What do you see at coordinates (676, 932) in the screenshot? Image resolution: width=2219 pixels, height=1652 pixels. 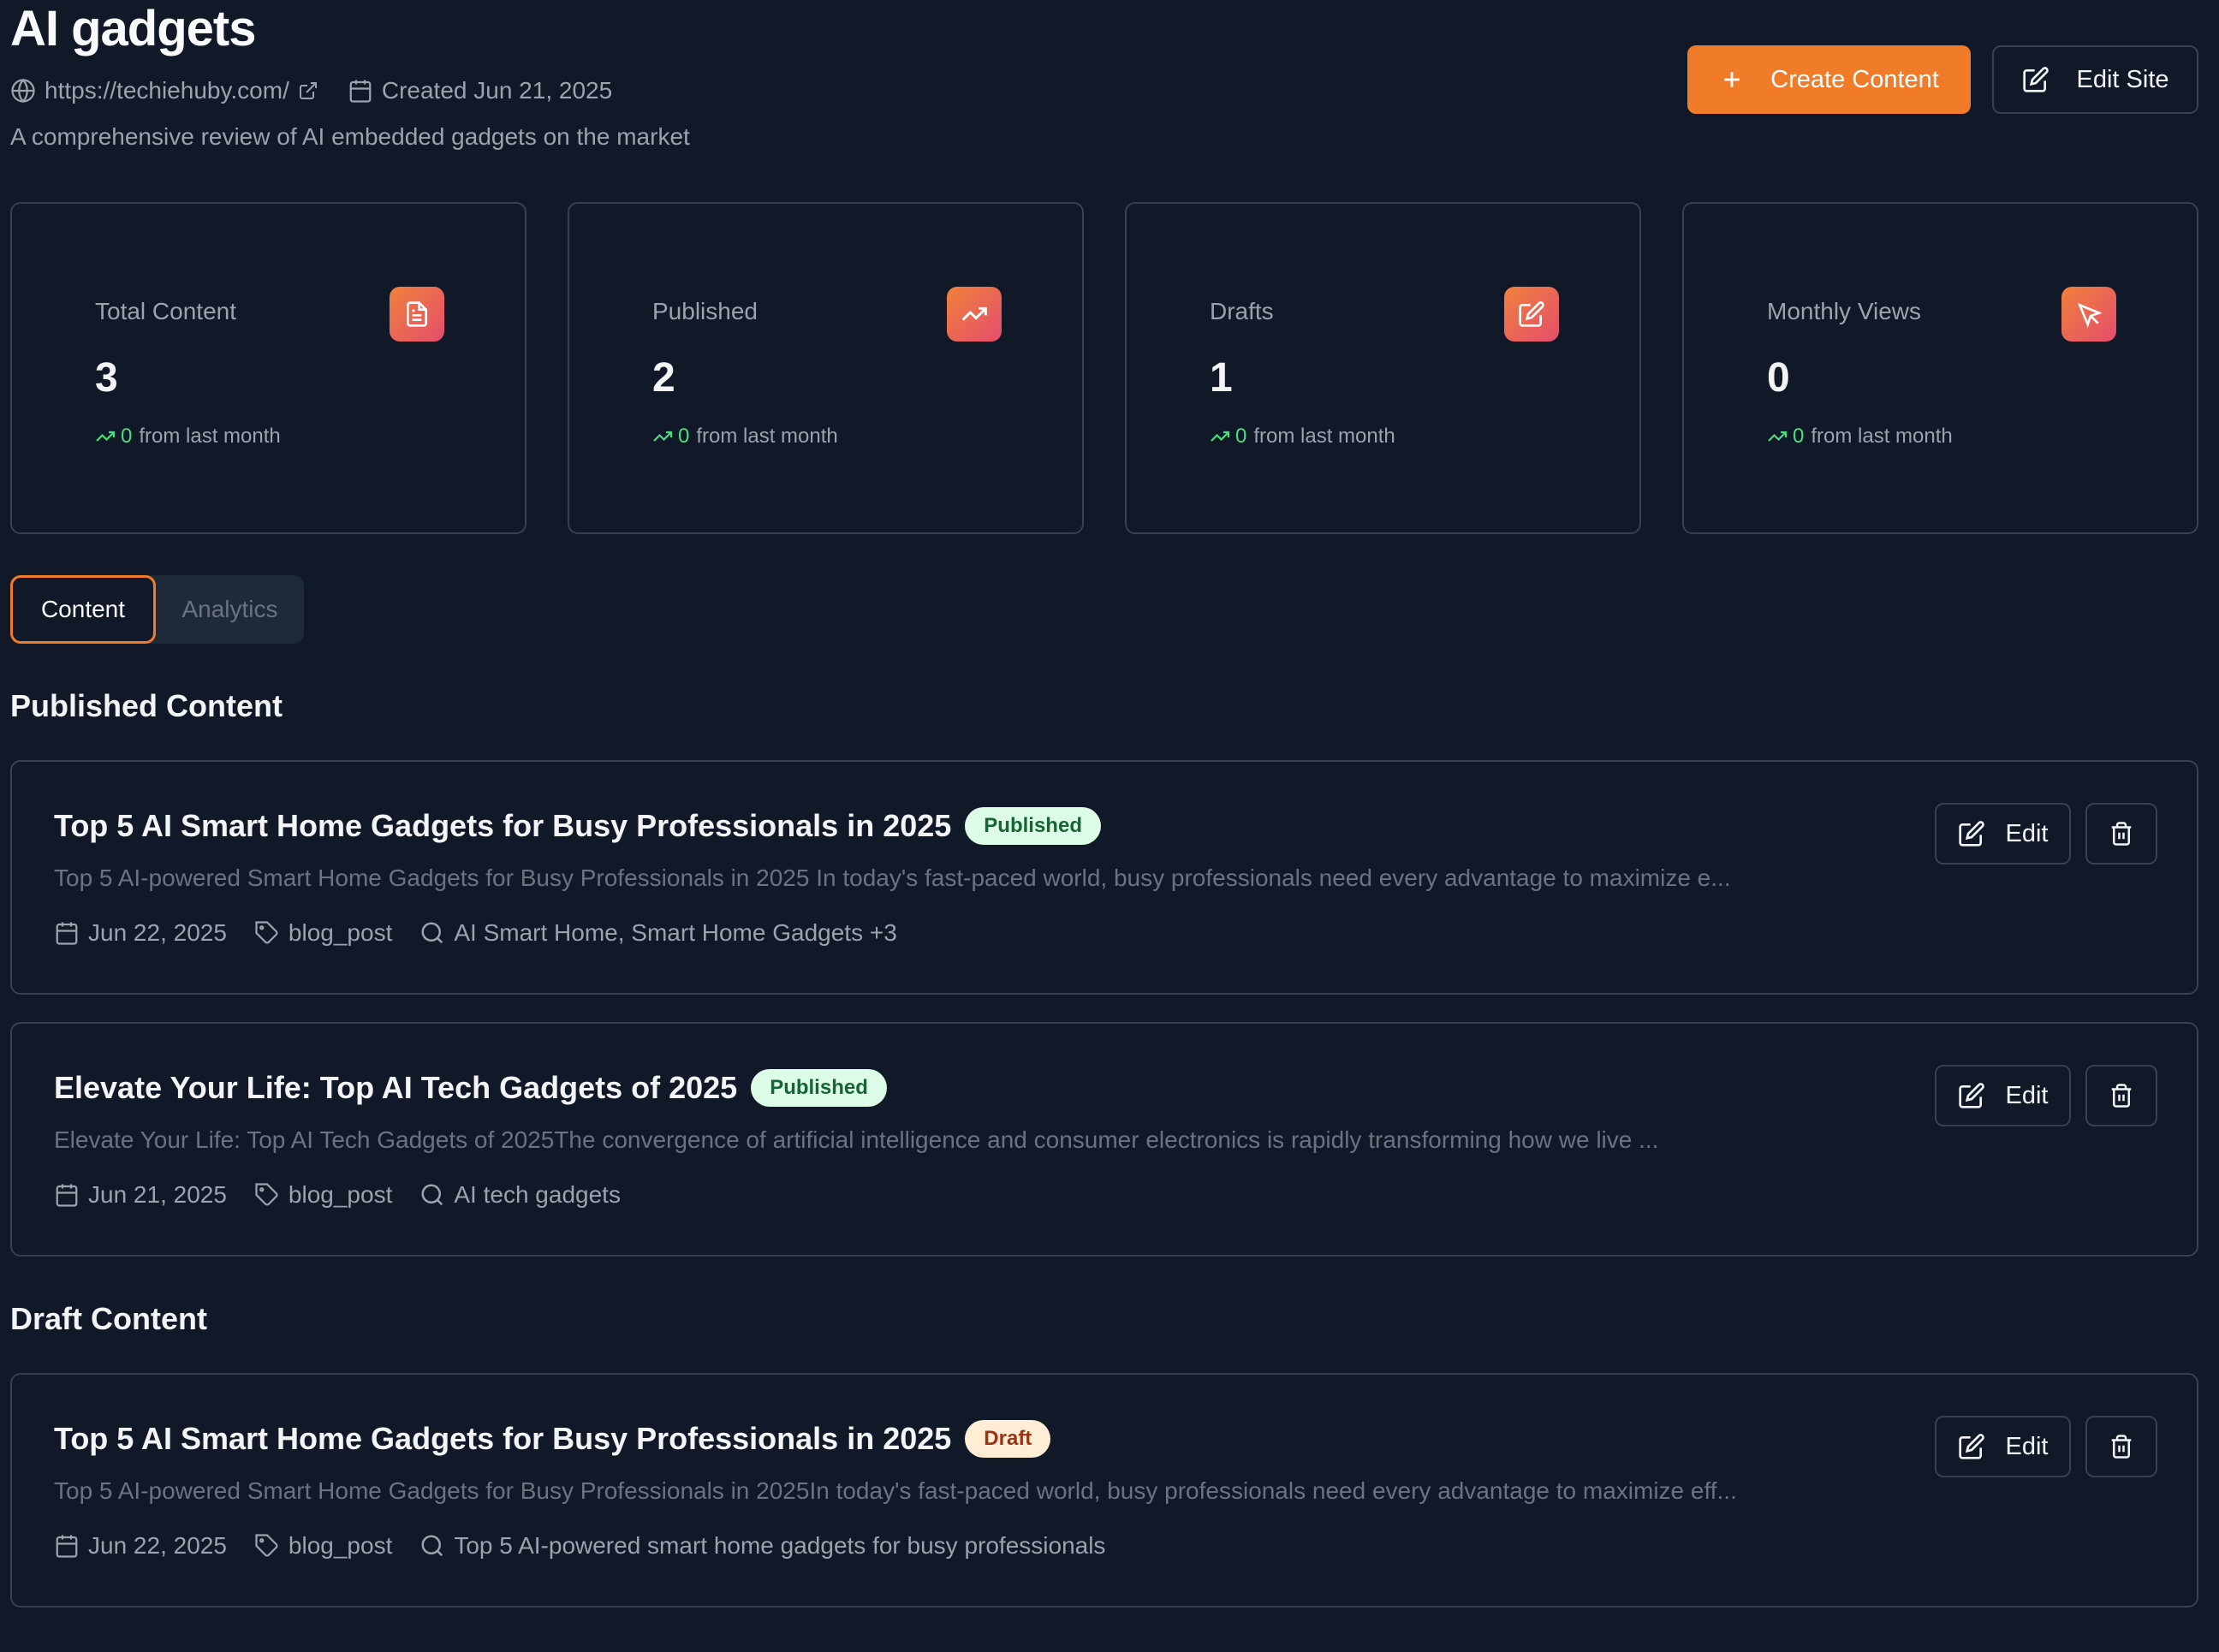 I see `content-keywords: AI Smart Home, Smart Home Gadgets +3` at bounding box center [676, 932].